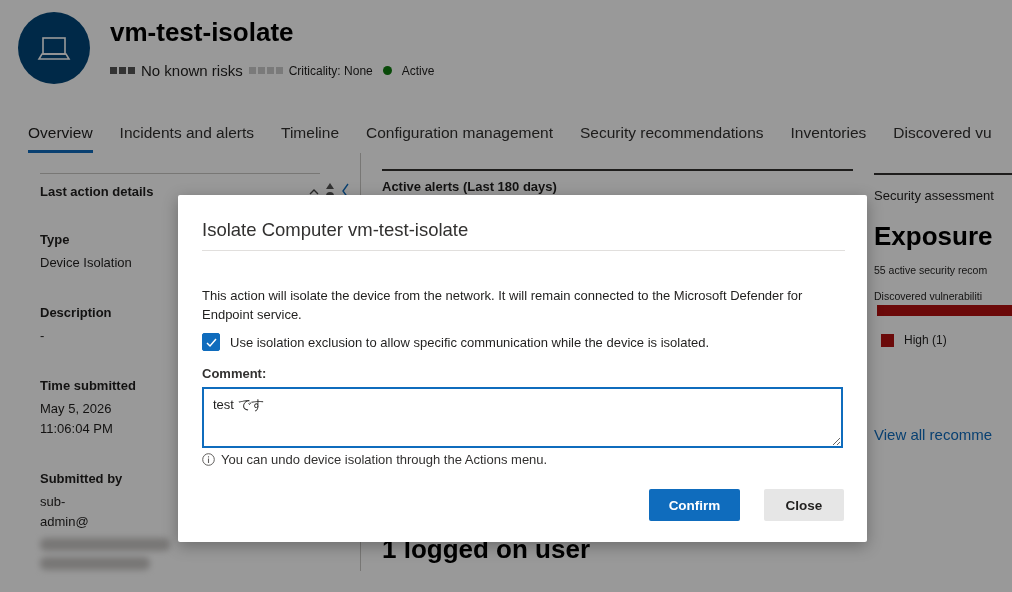 This screenshot has height=592, width=1012. Describe the element at coordinates (76, 419) in the screenshot. I see `field-value: May 5, 2026 11:06:04 PM` at that location.